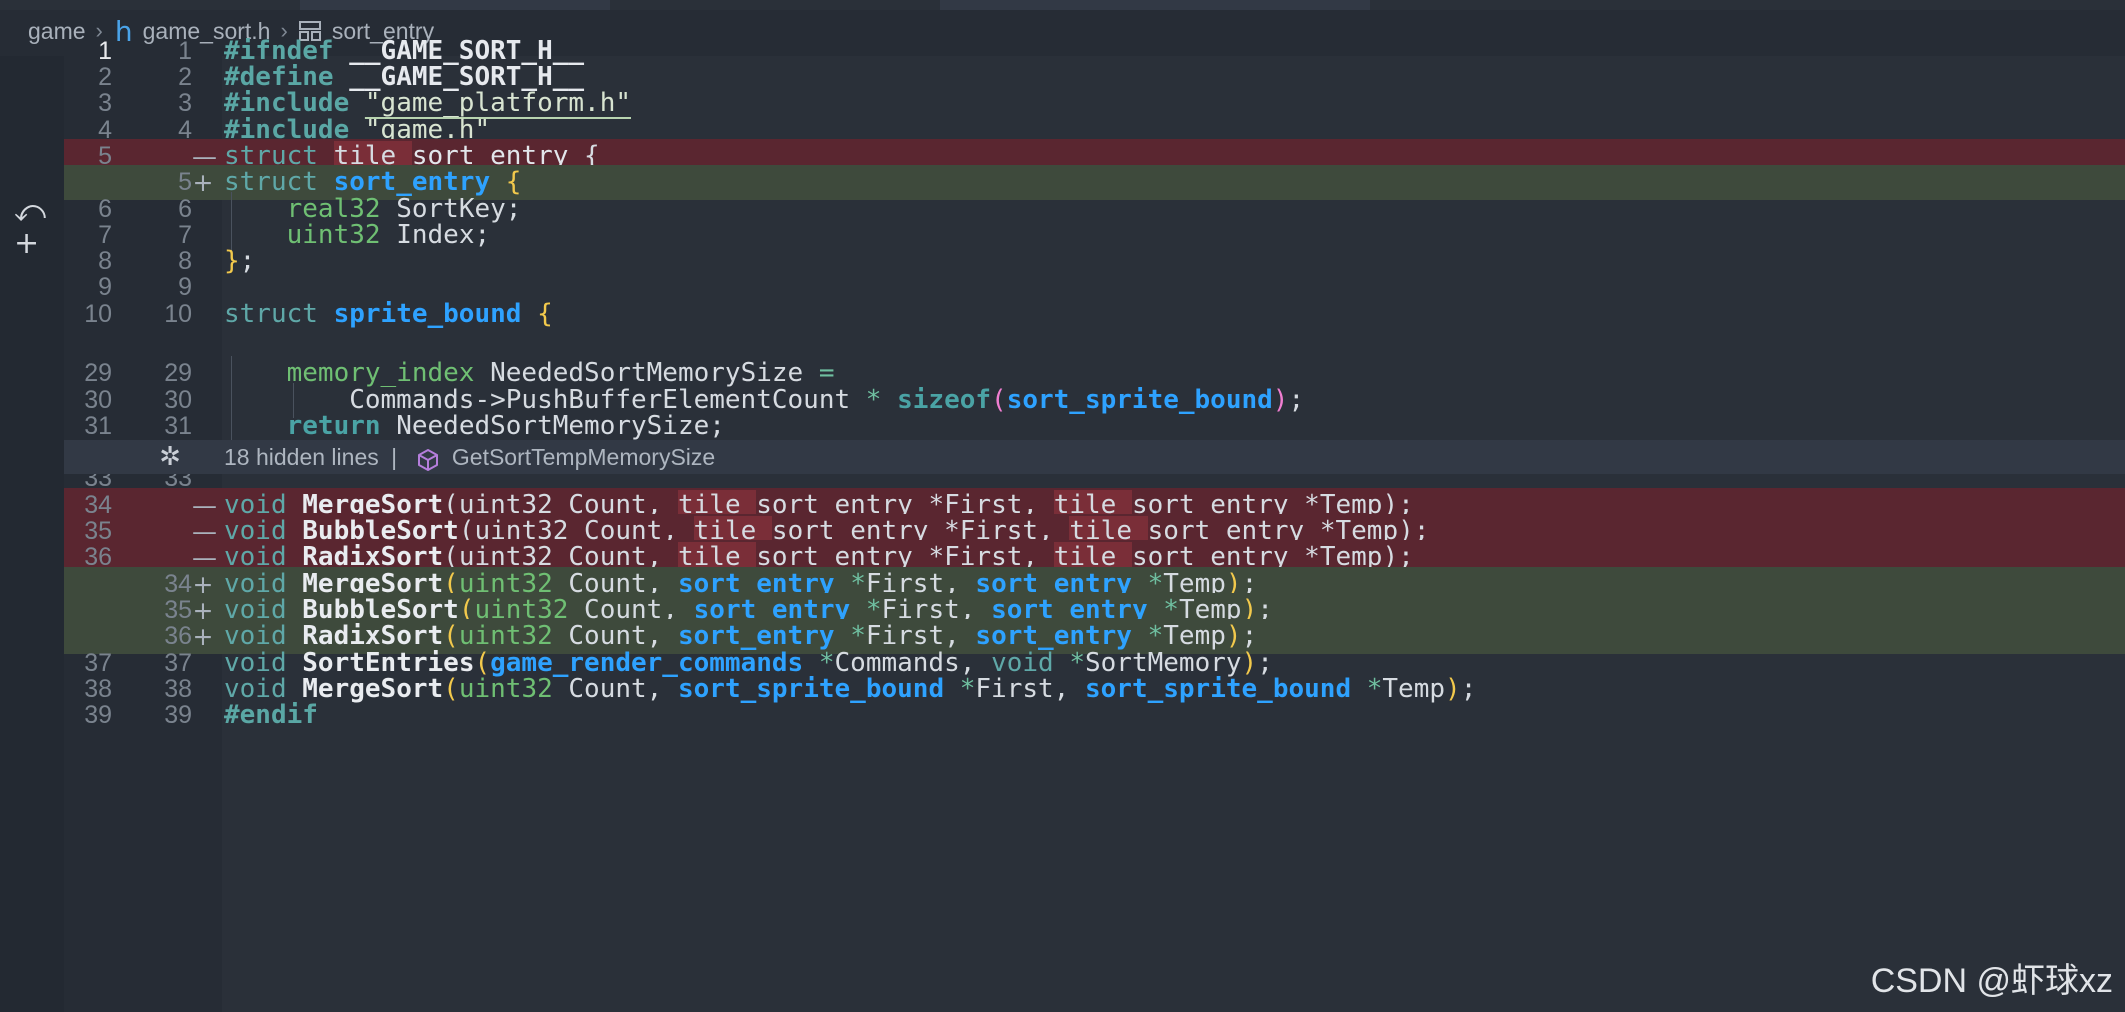  What do you see at coordinates (271, 314) in the screenshot?
I see `code-token: struct` at bounding box center [271, 314].